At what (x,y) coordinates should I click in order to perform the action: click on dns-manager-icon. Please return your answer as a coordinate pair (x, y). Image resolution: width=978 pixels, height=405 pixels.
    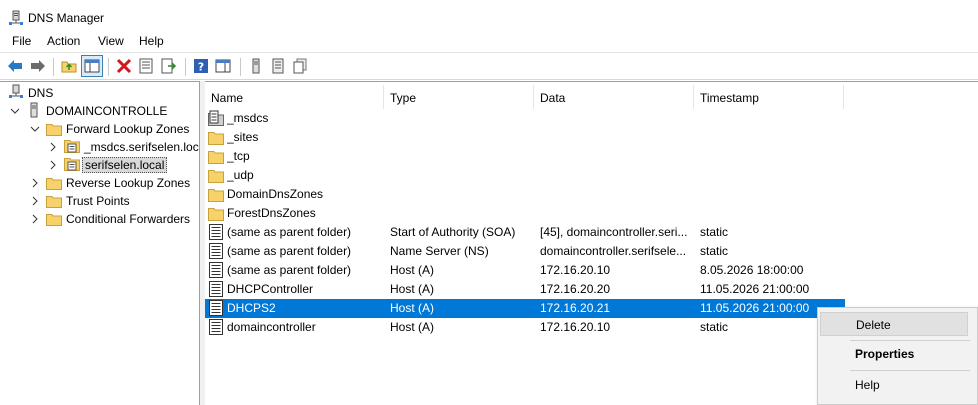
    Looking at the image, I should click on (16, 18).